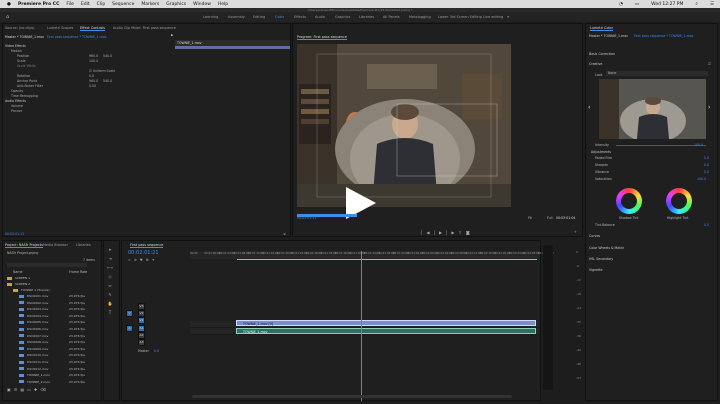  I want to click on project-search-input, so click(47, 265).